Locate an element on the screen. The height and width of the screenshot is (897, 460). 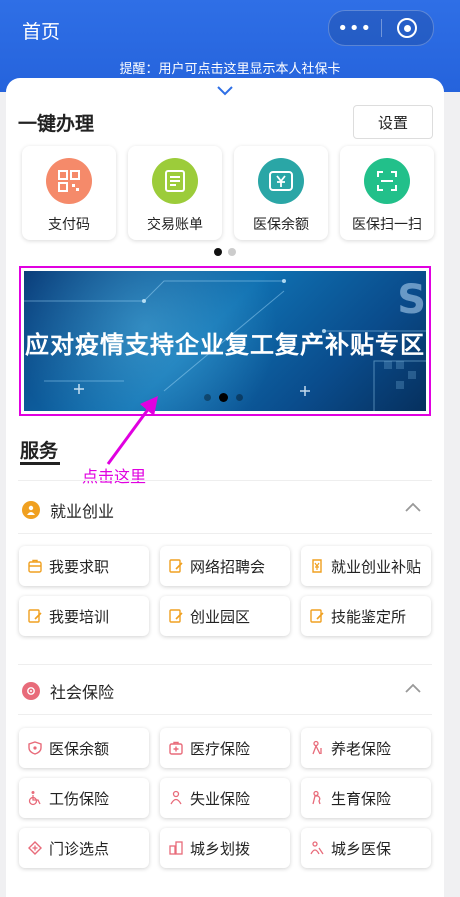
service-employment-subsidy: 就业创业补贴 is located at coordinates (366, 566).